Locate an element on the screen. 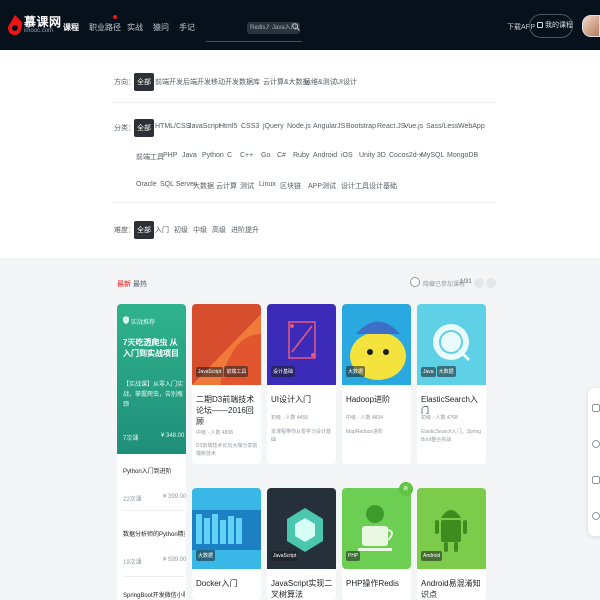 This screenshot has height=600, width=600. sort-tab-hottest: 最热 is located at coordinates (140, 284).